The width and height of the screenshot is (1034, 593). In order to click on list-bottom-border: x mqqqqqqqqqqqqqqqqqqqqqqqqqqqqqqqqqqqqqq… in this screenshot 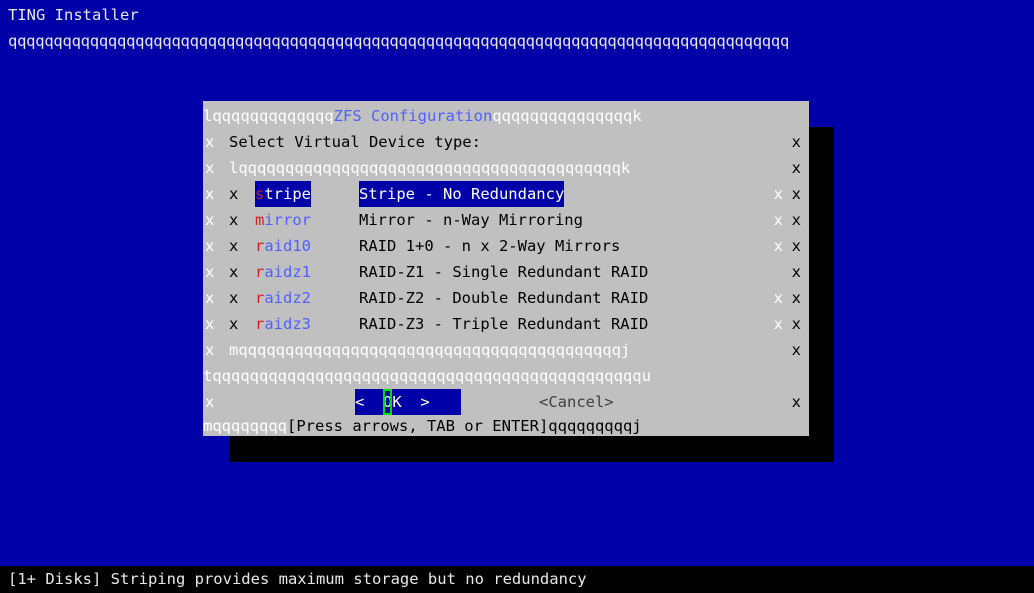, I will do `click(506, 350)`.